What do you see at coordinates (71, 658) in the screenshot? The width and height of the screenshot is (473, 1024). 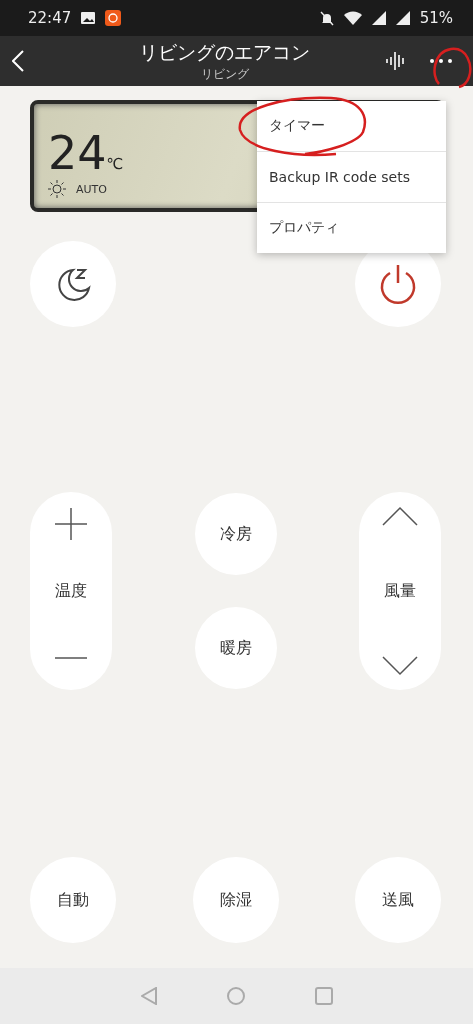 I see `minus-icon` at bounding box center [71, 658].